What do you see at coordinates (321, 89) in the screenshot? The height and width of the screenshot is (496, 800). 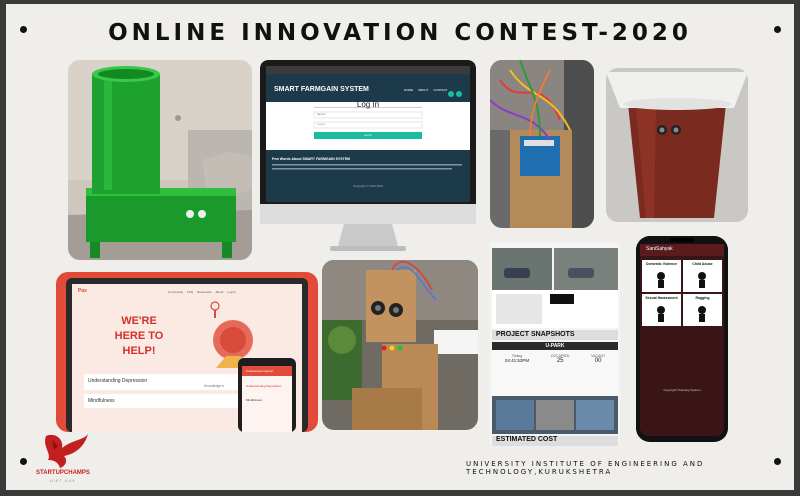 I see `monitor-brand: SMART FARMGAIN SYSTEM` at bounding box center [321, 89].